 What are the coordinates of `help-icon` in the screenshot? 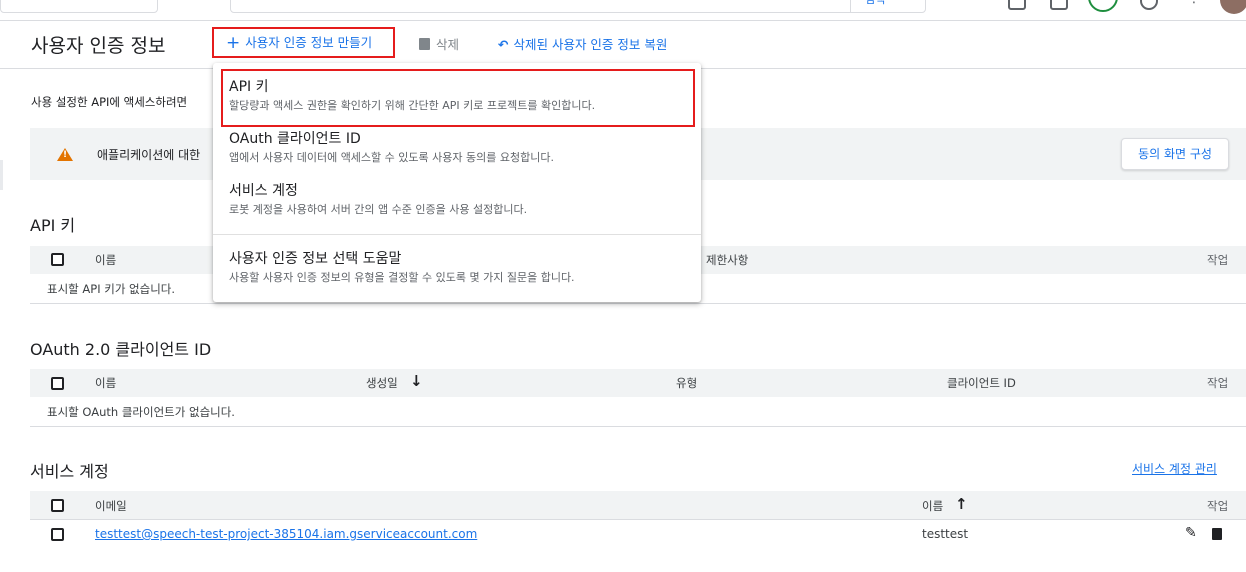 It's located at (1149, 5).